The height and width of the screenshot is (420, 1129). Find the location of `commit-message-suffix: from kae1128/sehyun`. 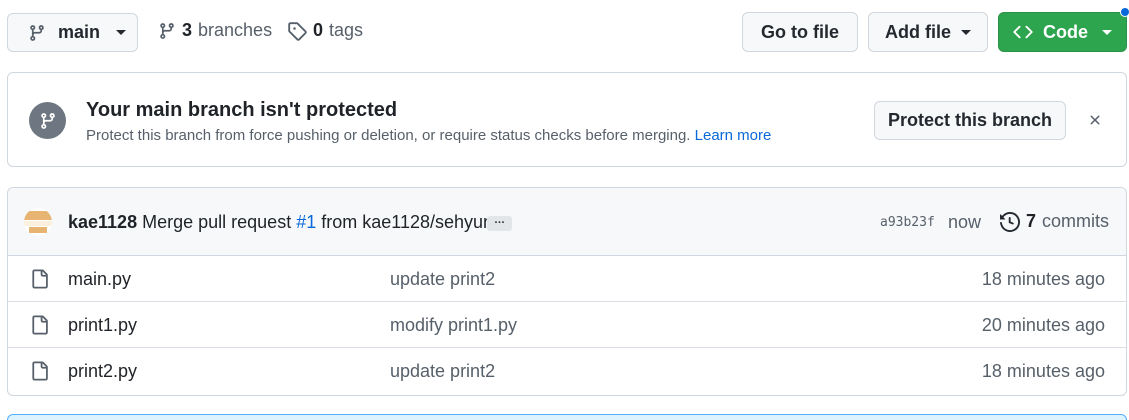

commit-message-suffix: from kae1128/sehyun is located at coordinates (407, 222).